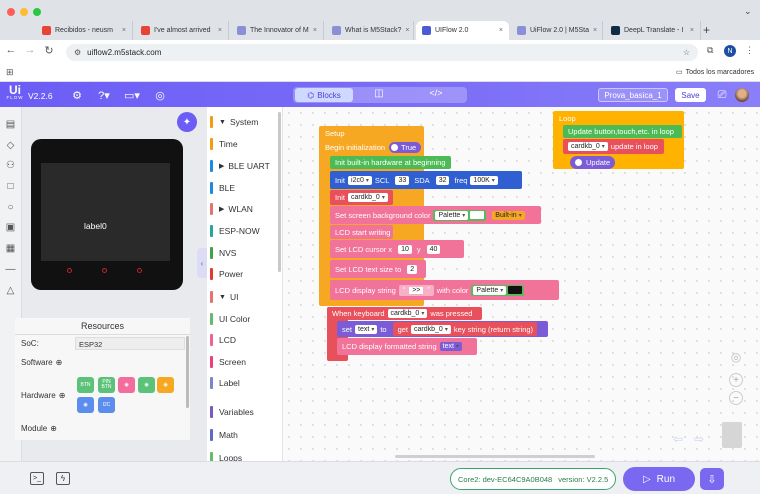 This screenshot has width=760, height=494. What do you see at coordinates (722, 95) in the screenshot?
I see `device-link-icon: ⎚` at bounding box center [722, 95].